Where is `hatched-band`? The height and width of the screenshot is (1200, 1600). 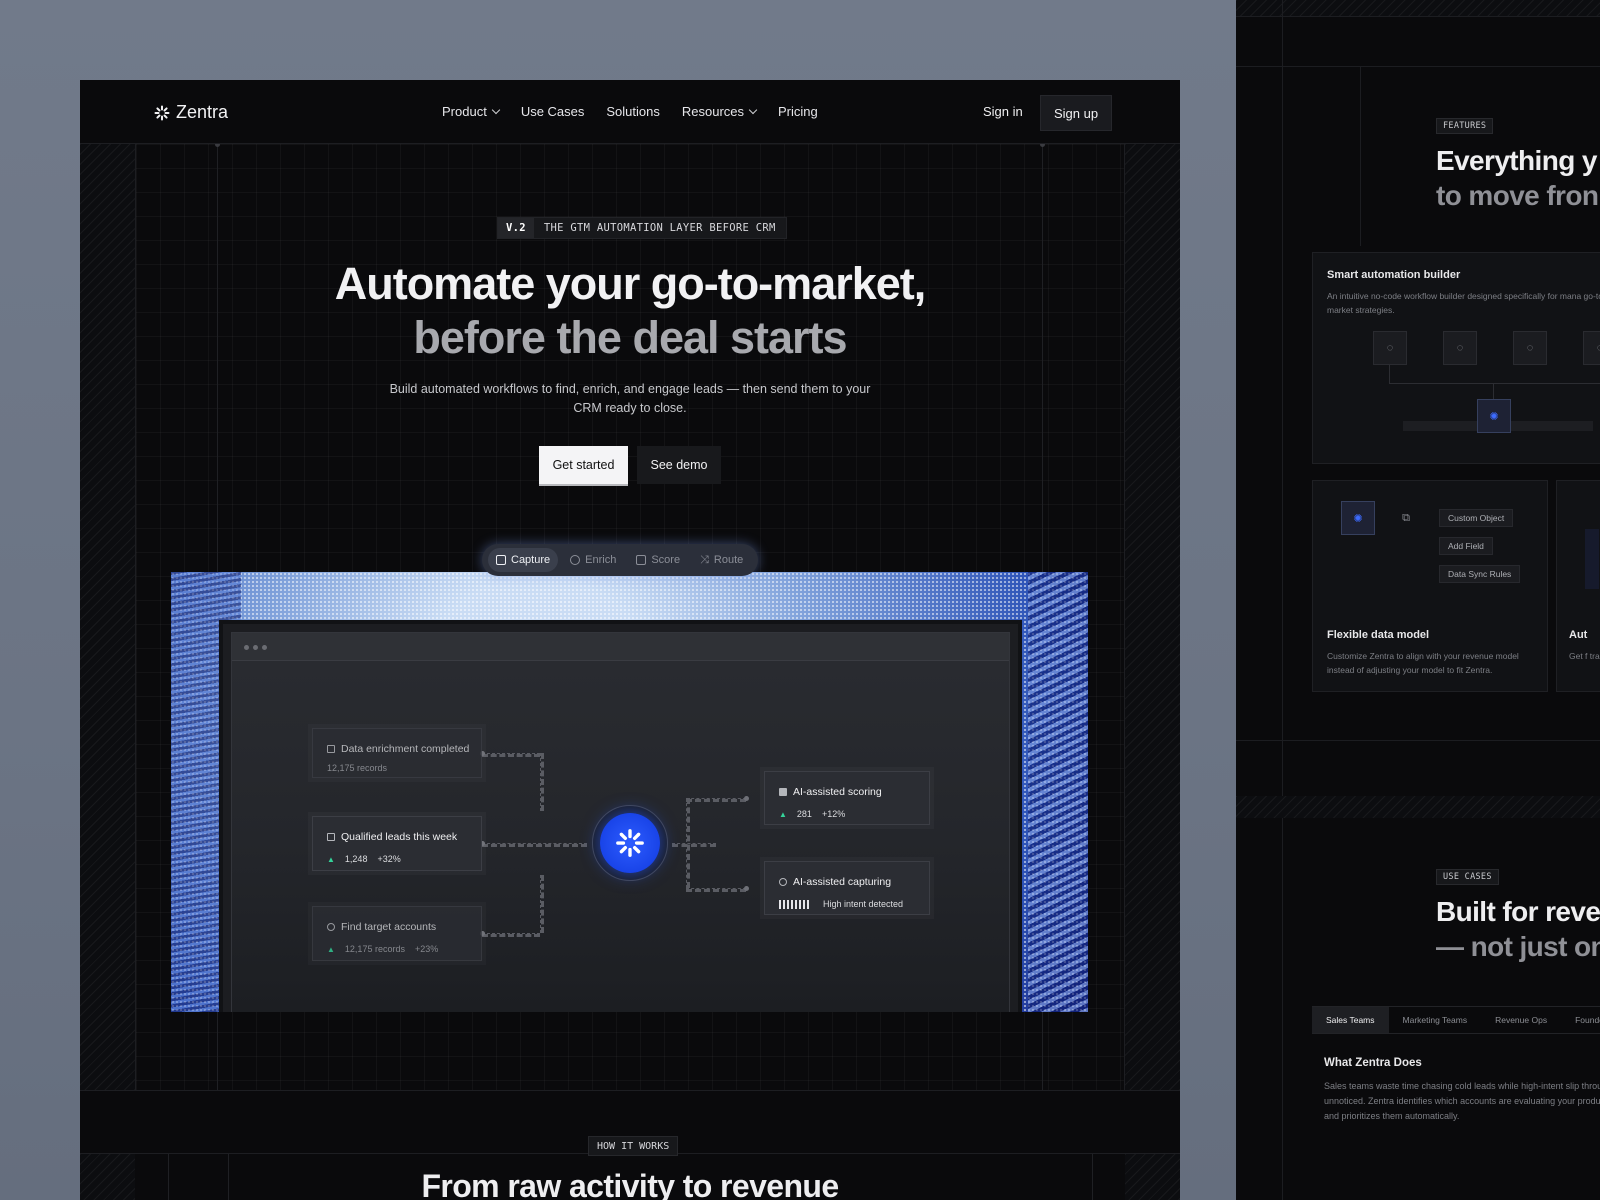 hatched-band is located at coordinates (1418, 807).